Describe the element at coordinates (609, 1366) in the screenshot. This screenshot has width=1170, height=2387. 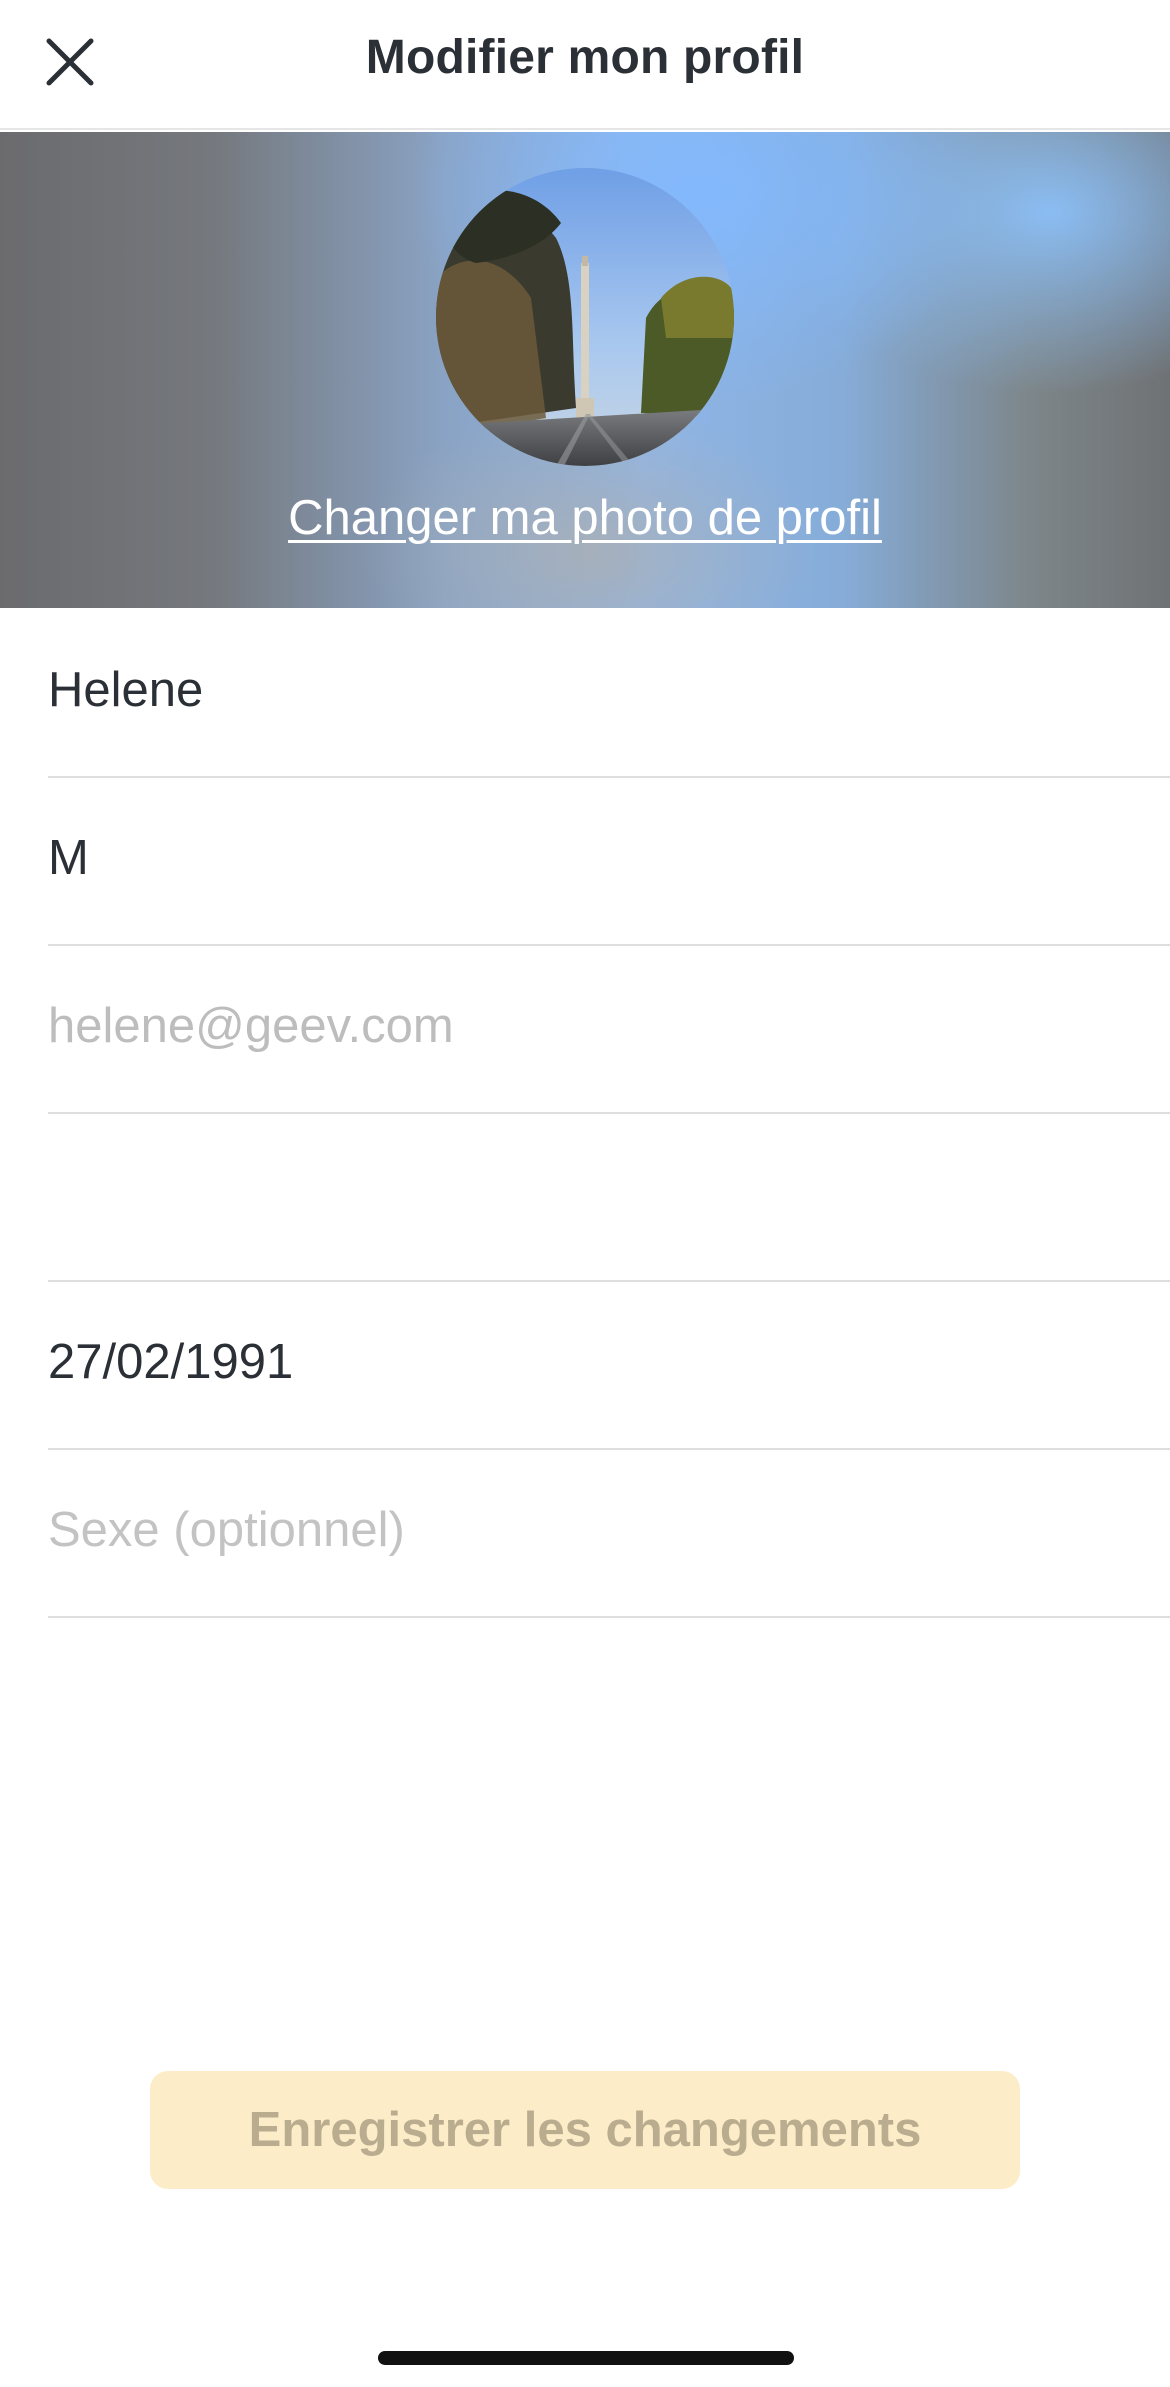
I see `birth-date-field: 27/02/1991` at that location.